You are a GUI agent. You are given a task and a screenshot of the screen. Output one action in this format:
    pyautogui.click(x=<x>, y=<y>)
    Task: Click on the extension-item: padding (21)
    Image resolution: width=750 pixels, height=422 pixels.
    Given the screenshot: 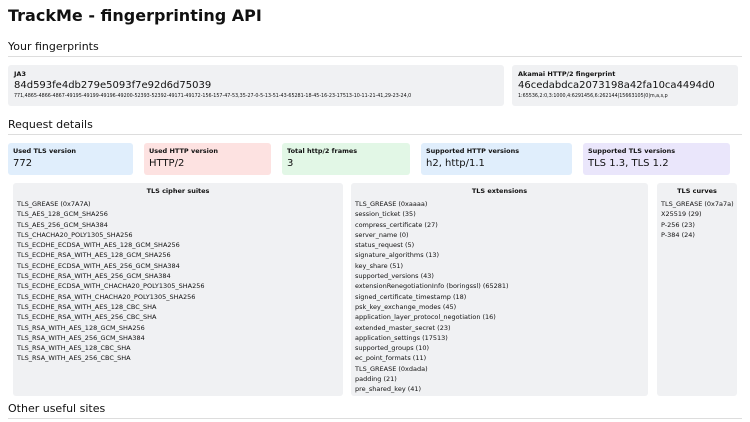 What is the action you would take?
    pyautogui.click(x=376, y=379)
    